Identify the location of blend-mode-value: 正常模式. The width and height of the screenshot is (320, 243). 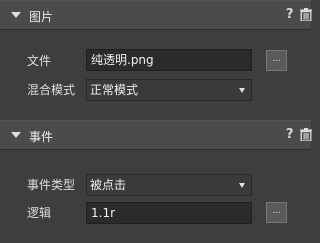
(114, 90).